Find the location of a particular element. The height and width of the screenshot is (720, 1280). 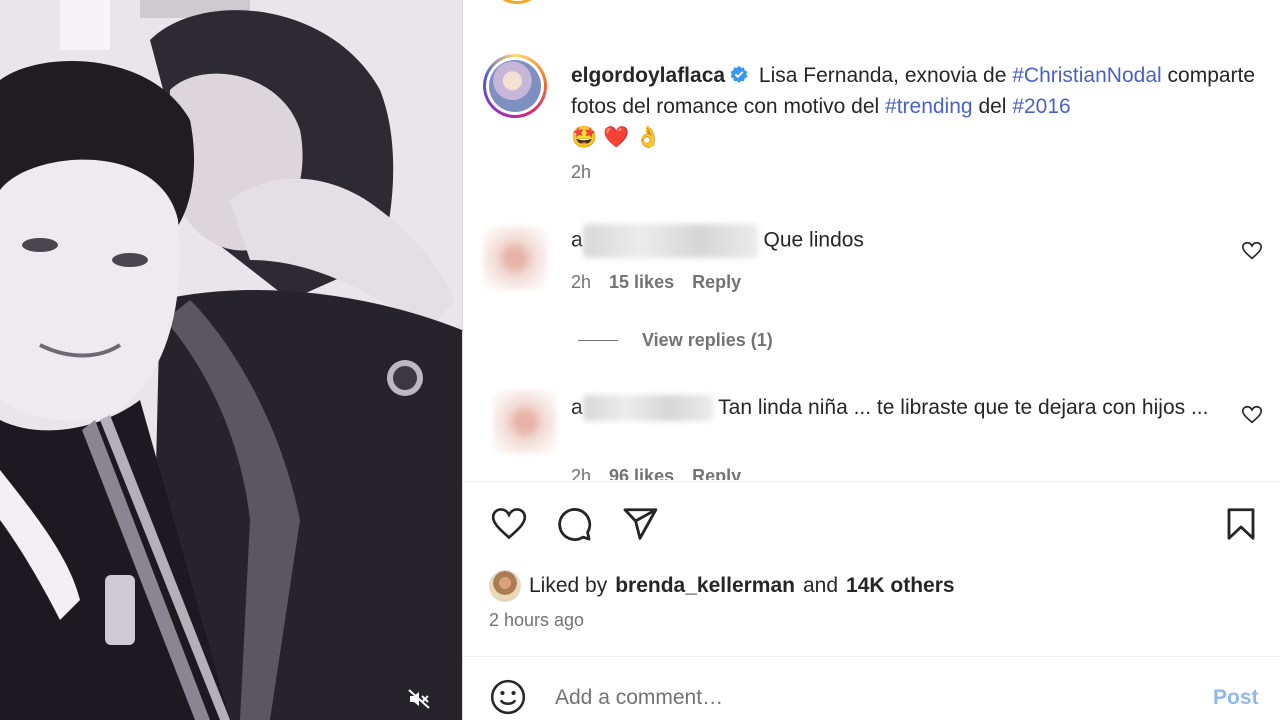

comment-body: a Que lindos is located at coordinates (717, 241).